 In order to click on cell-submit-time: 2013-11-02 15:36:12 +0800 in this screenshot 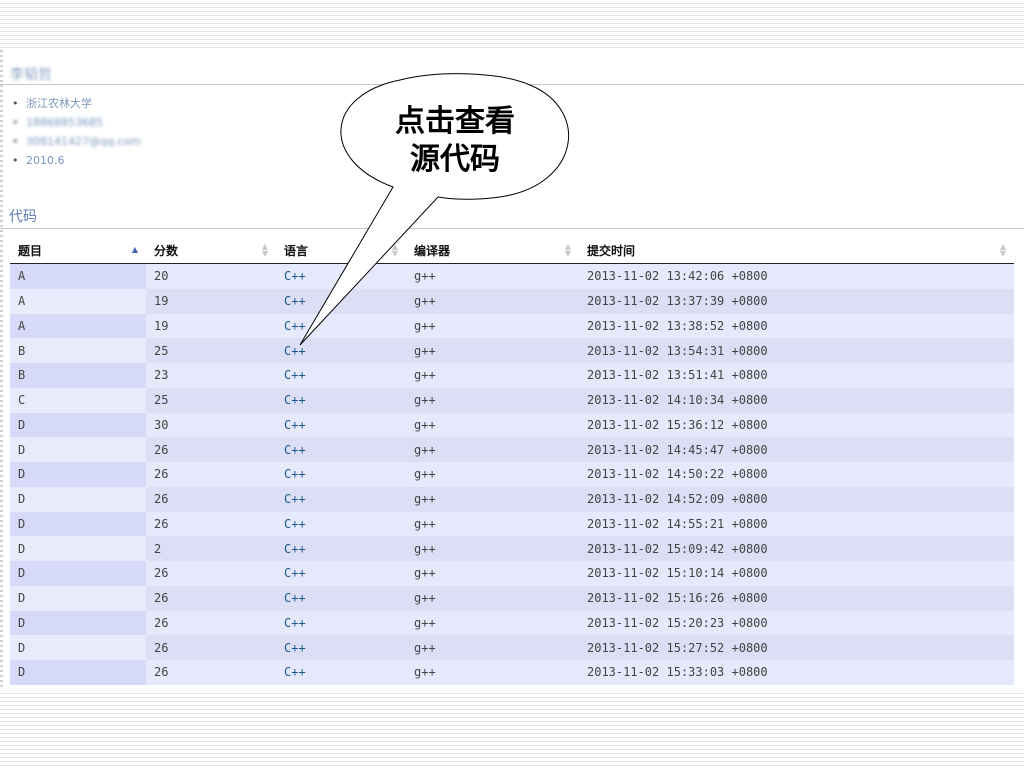, I will do `click(796, 425)`.